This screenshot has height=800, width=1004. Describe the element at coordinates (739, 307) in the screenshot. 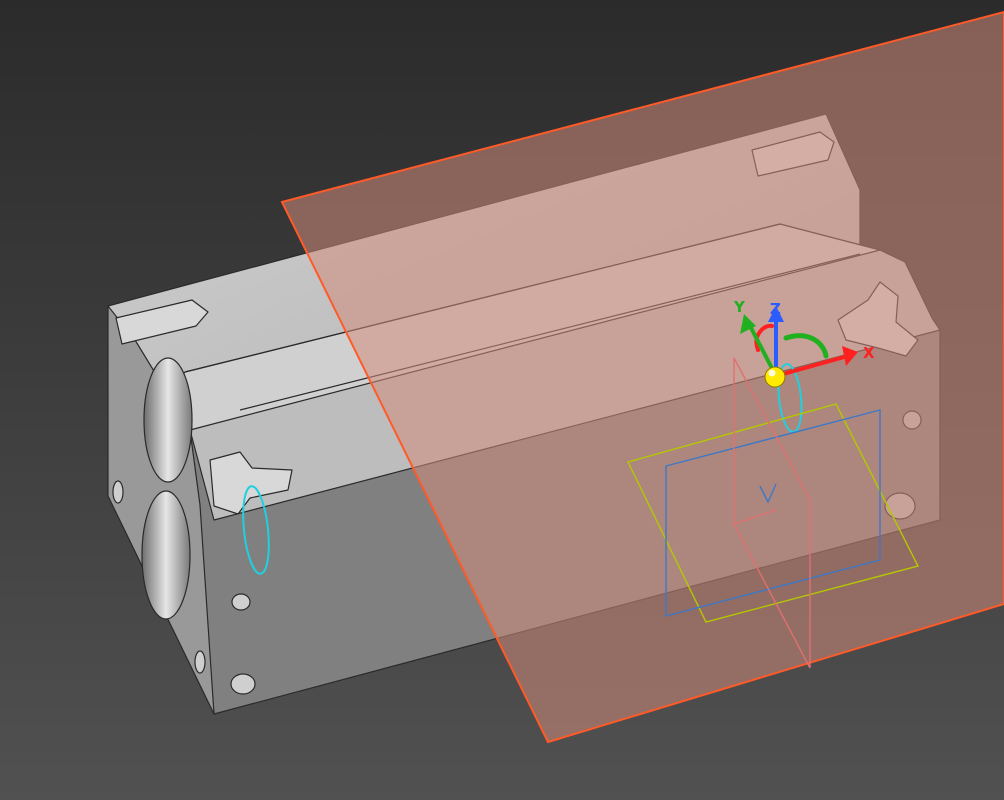

I see `y-axis-label: Y` at that location.